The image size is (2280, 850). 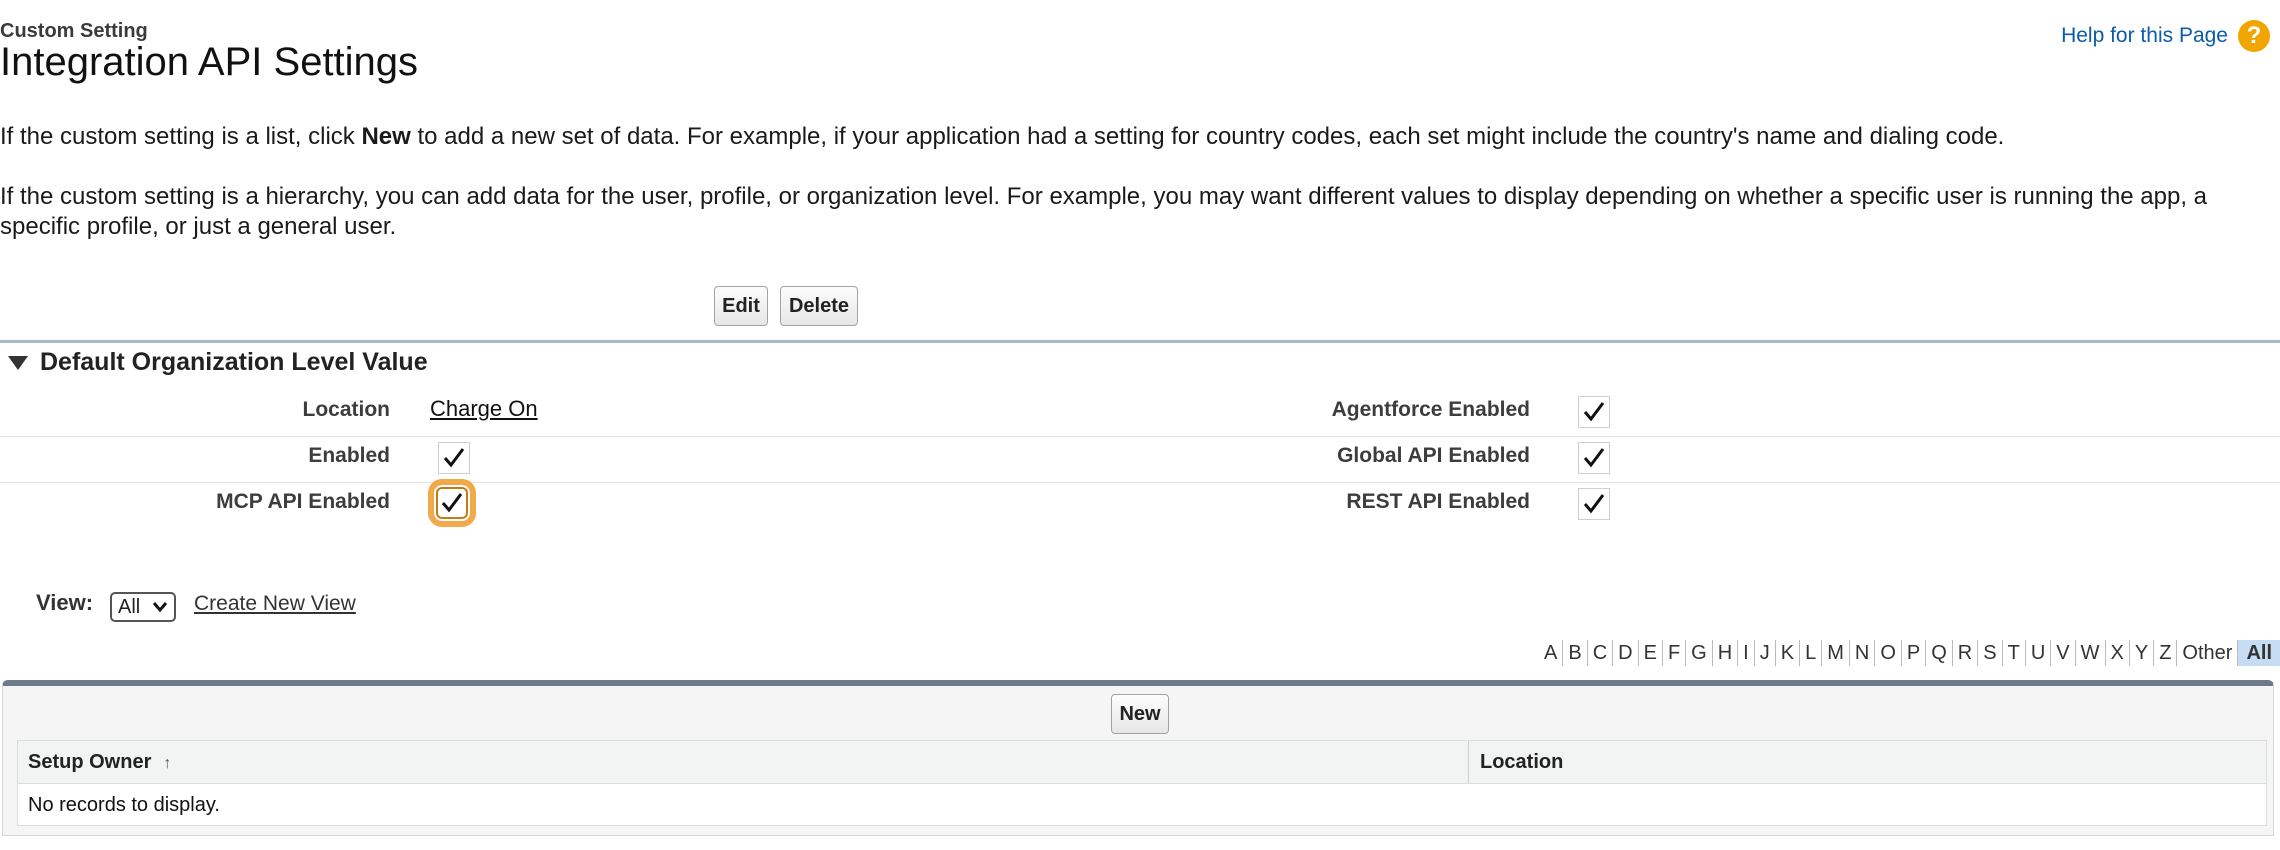 What do you see at coordinates (1468, 762) in the screenshot?
I see `column-divider` at bounding box center [1468, 762].